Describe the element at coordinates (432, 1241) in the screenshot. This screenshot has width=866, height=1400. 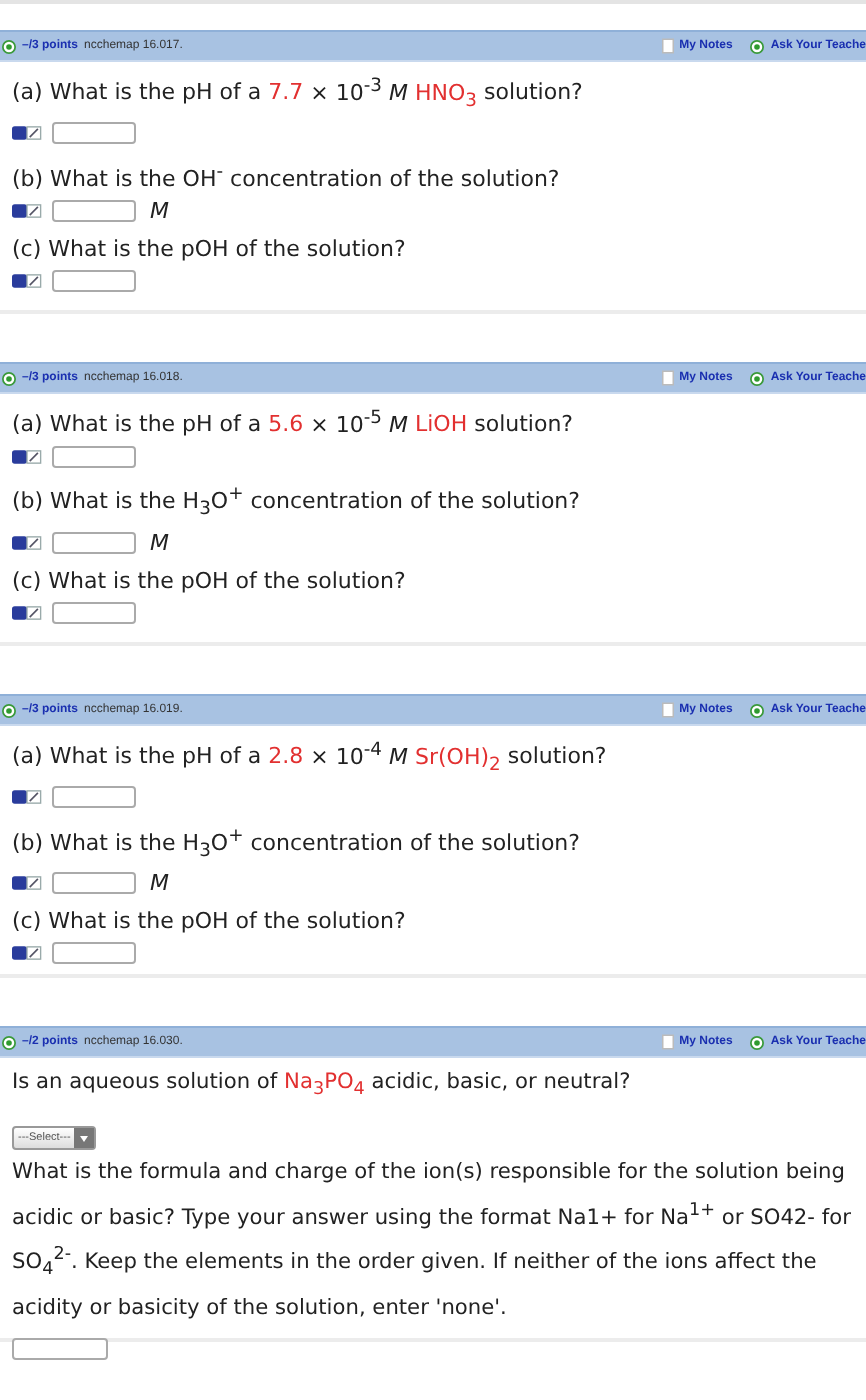
I see `question-text: What is the formula and charge of the ion(s) responsible for the solution being acidic or basic? Type your answer using the format Na1+ for Na$^{1+}$ or SO42- for SO$_{4}$$^{2-}$. Keep the elements in the order given. If neither of the ions affect the acidity or basicity of the solution, enter 'none'.` at that location.